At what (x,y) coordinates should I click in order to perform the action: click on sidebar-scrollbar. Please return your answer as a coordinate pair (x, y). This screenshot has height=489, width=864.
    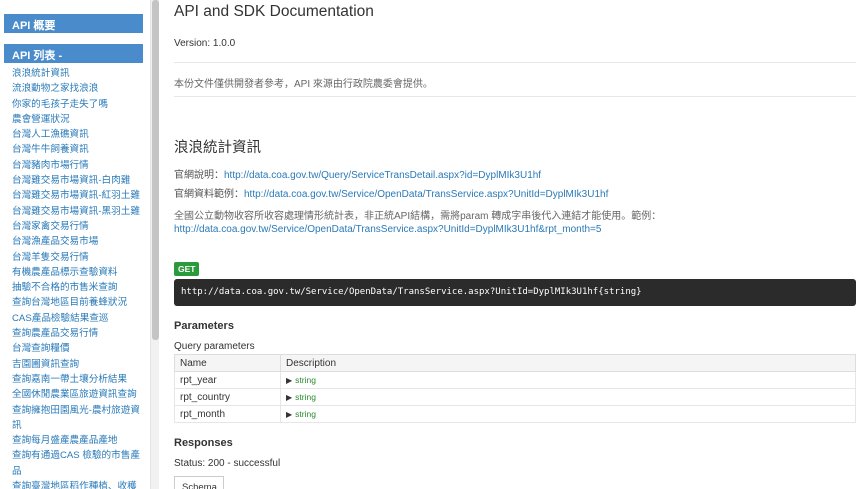
    Looking at the image, I should click on (154, 244).